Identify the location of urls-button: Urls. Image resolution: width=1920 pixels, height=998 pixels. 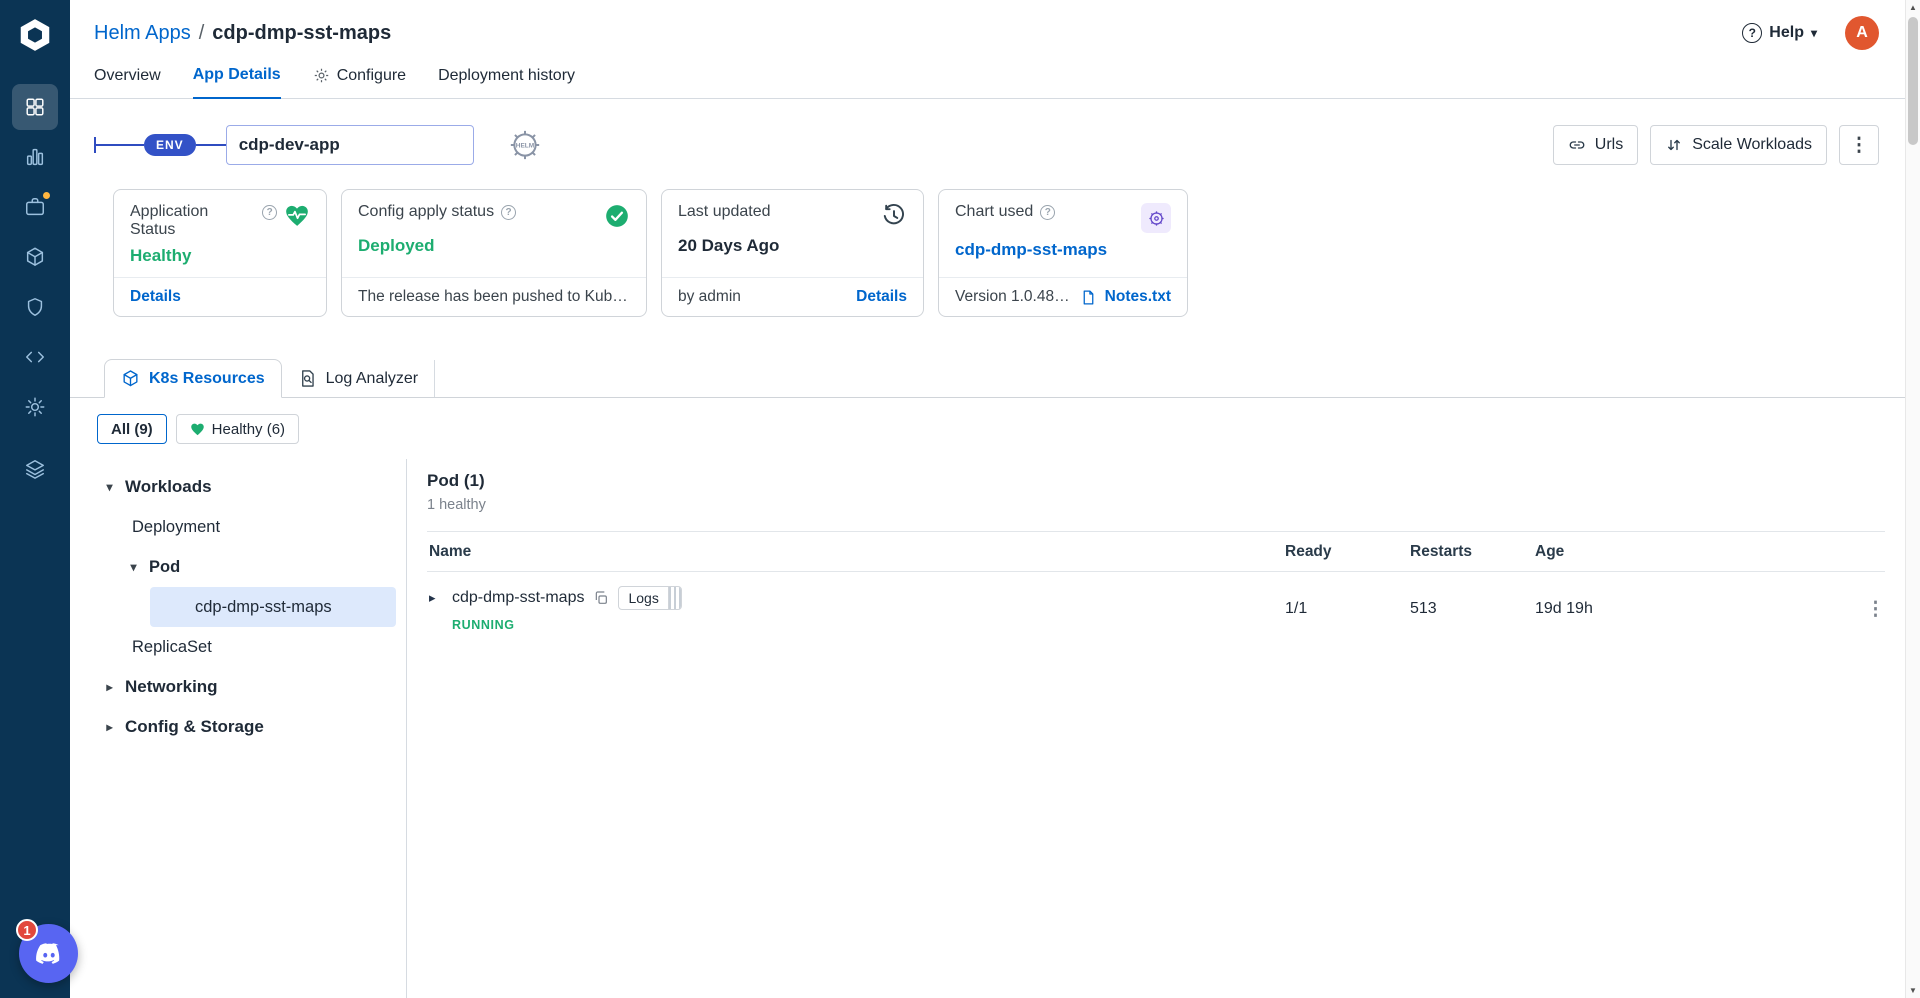
(1595, 145).